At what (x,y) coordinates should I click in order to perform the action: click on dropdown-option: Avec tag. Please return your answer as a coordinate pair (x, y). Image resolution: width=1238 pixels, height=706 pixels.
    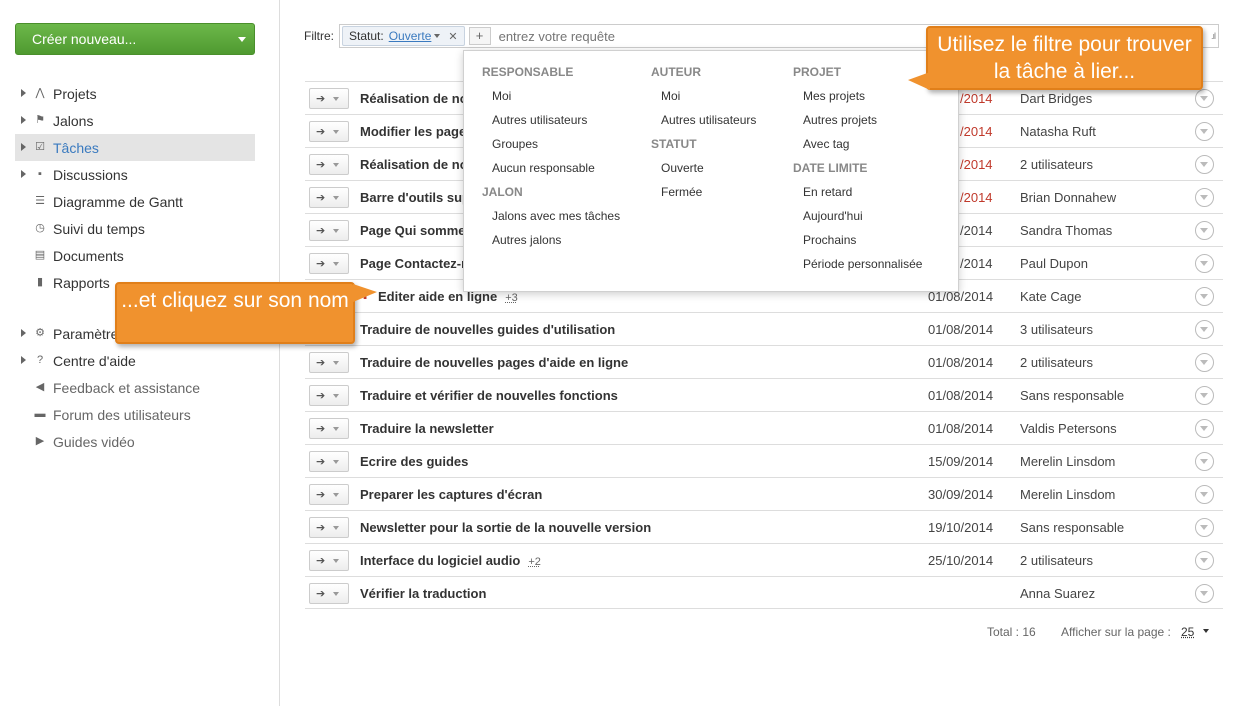
    Looking at the image, I should click on (873, 149).